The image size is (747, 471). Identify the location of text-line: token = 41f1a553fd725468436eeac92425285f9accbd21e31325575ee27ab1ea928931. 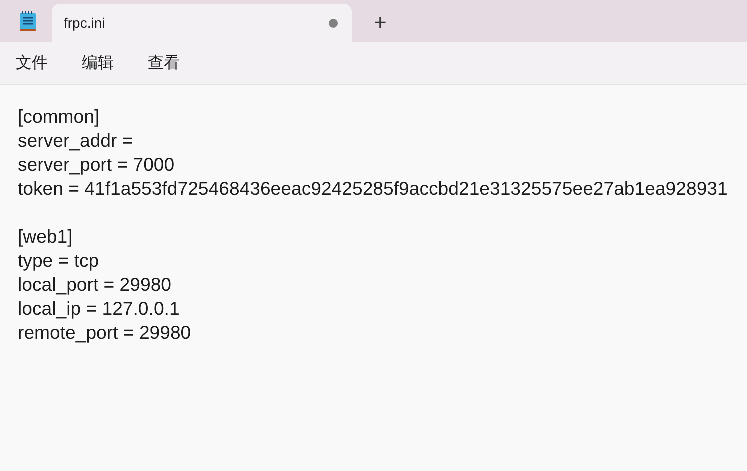
(373, 189).